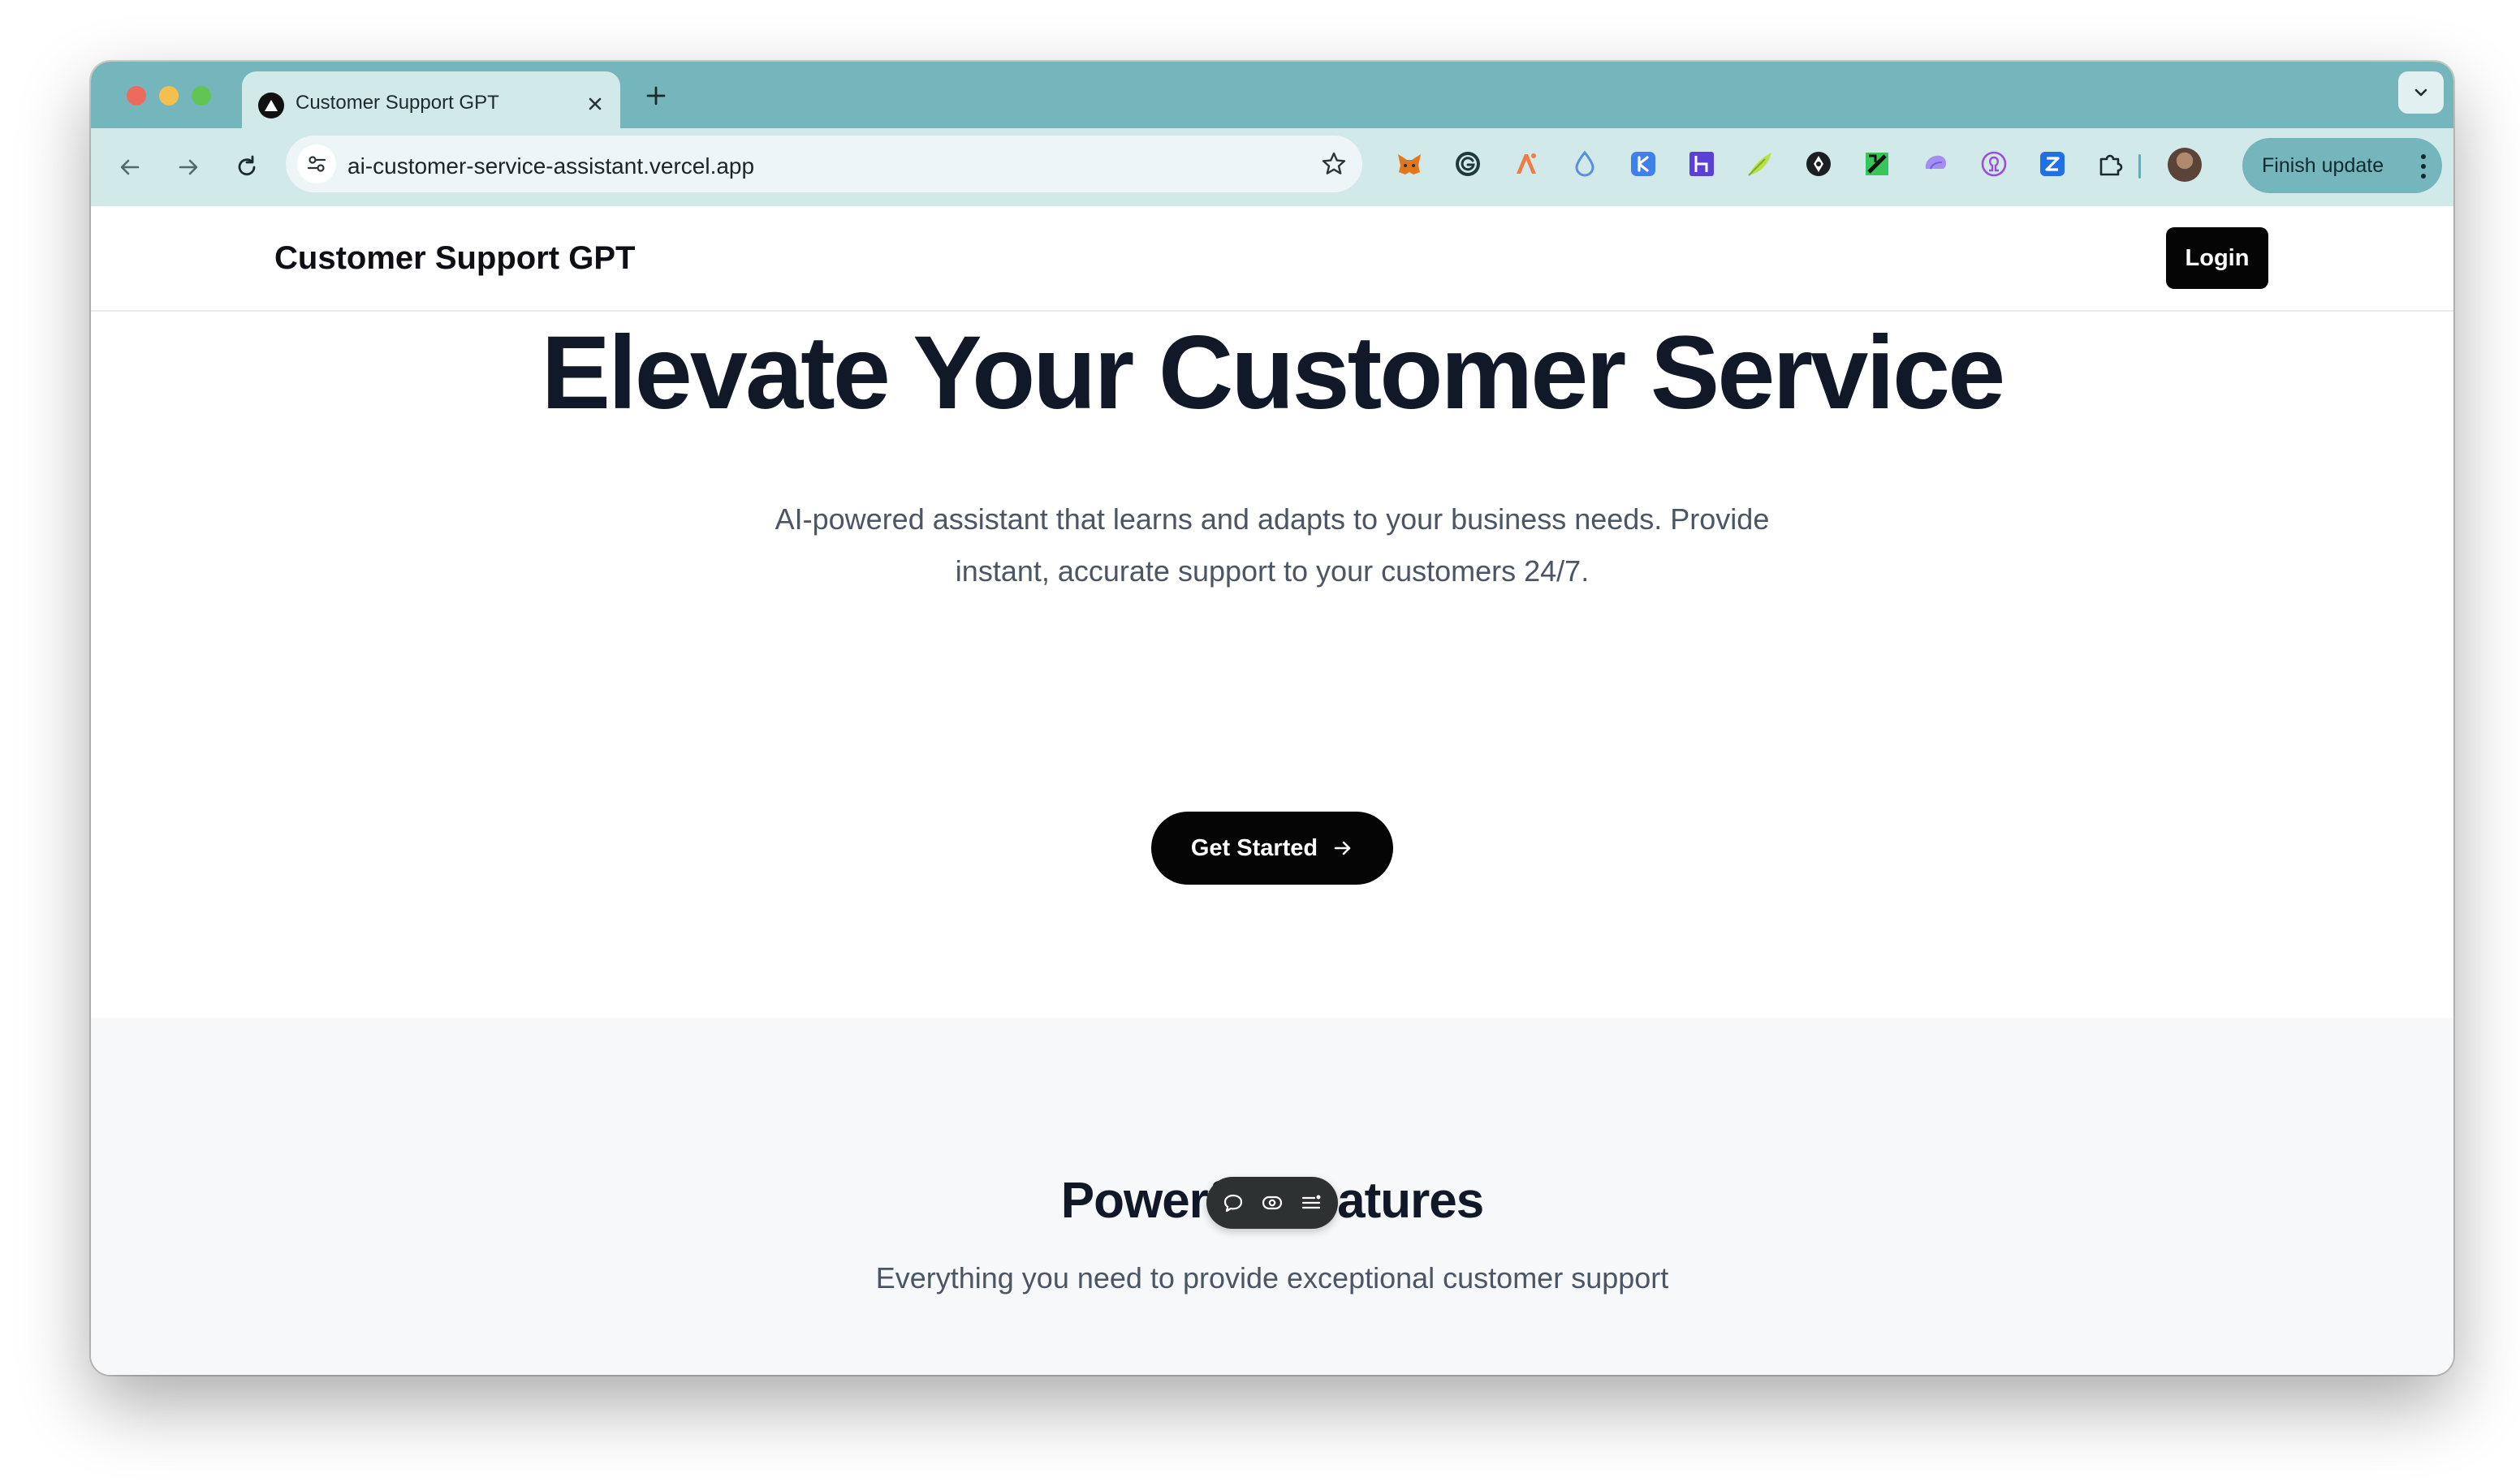  Describe the element at coordinates (1272, 95) in the screenshot. I see `tab-strip: Customer Support GPT` at that location.